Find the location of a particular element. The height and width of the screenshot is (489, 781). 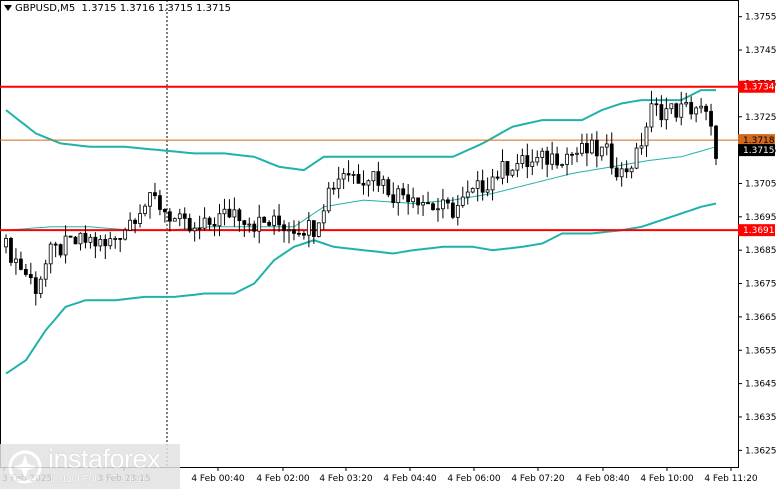

y-tick-label: 1.3665 is located at coordinates (761, 318).